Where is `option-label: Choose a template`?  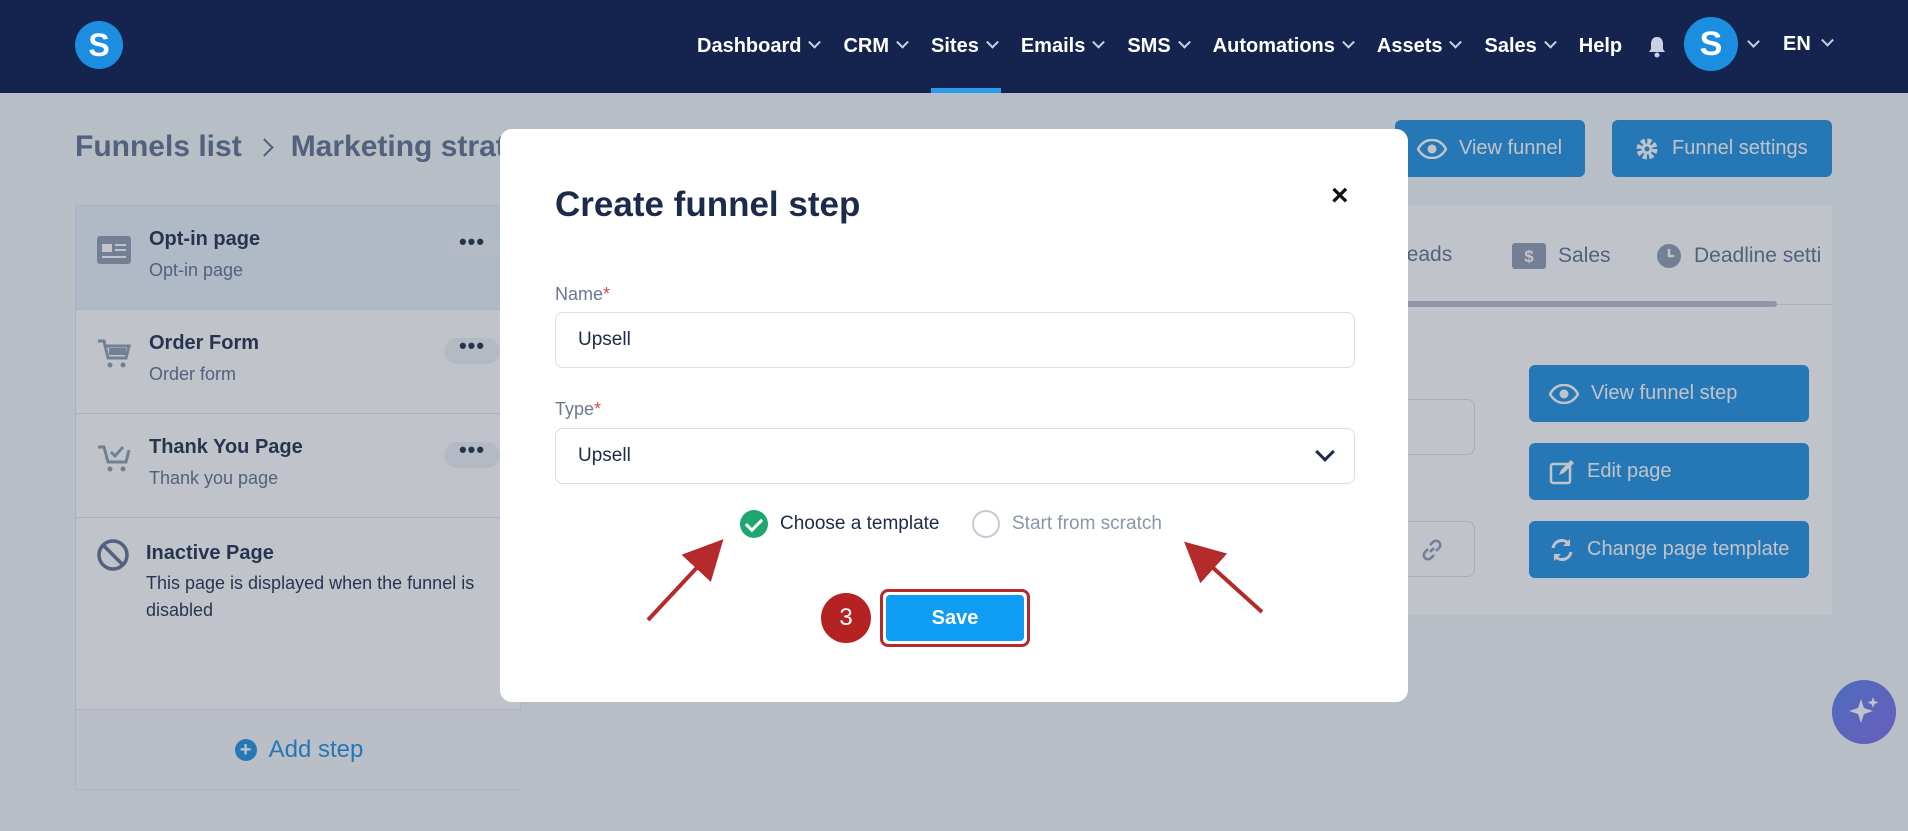
option-label: Choose a template is located at coordinates (860, 523).